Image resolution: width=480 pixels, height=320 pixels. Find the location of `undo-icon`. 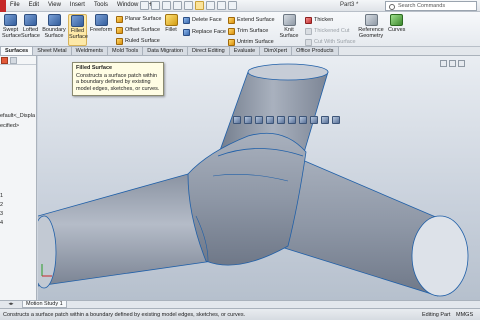

undo-icon is located at coordinates (188, 5).